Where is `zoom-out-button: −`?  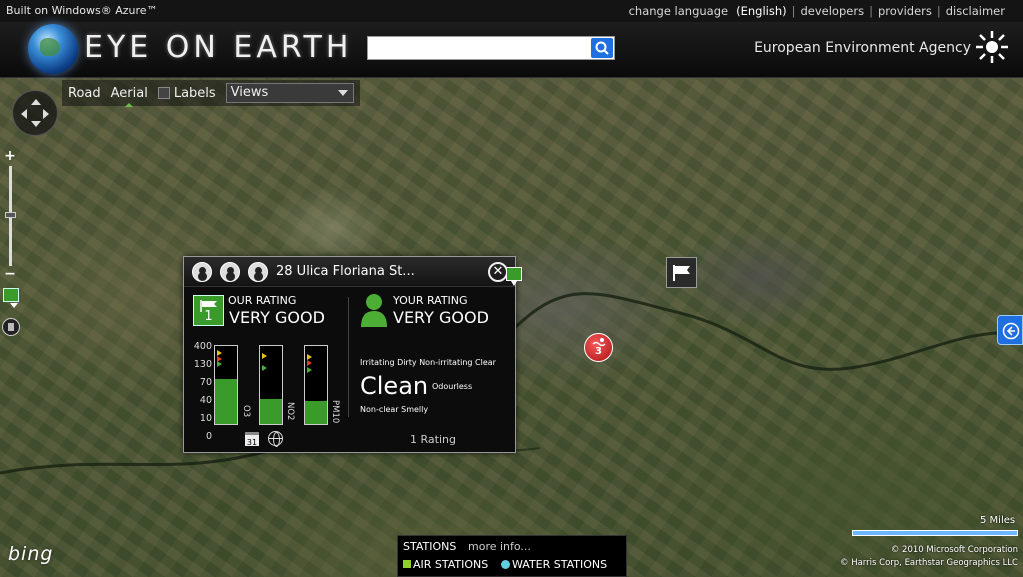 zoom-out-button: − is located at coordinates (10, 274).